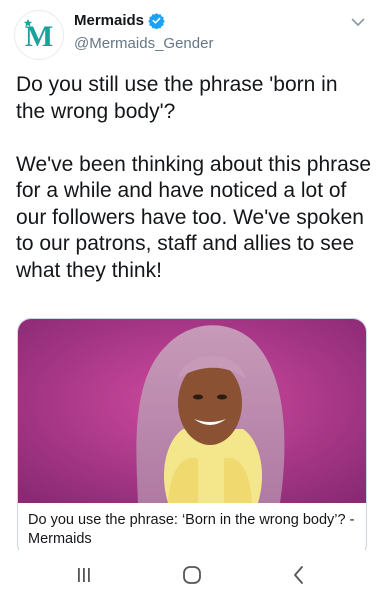 This screenshot has height=600, width=384. Describe the element at coordinates (358, 22) in the screenshot. I see `chevron-down-icon` at that location.